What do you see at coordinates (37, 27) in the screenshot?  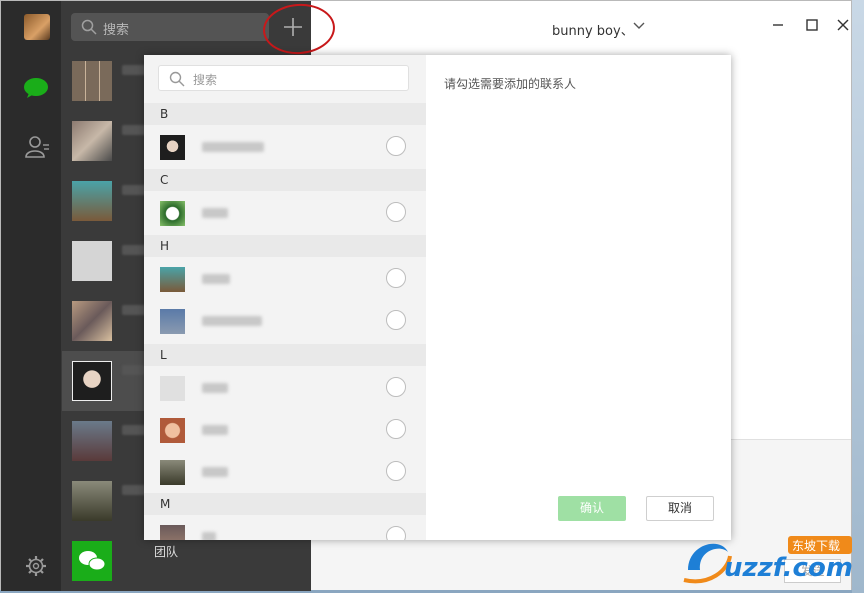 I see `user-avatar` at bounding box center [37, 27].